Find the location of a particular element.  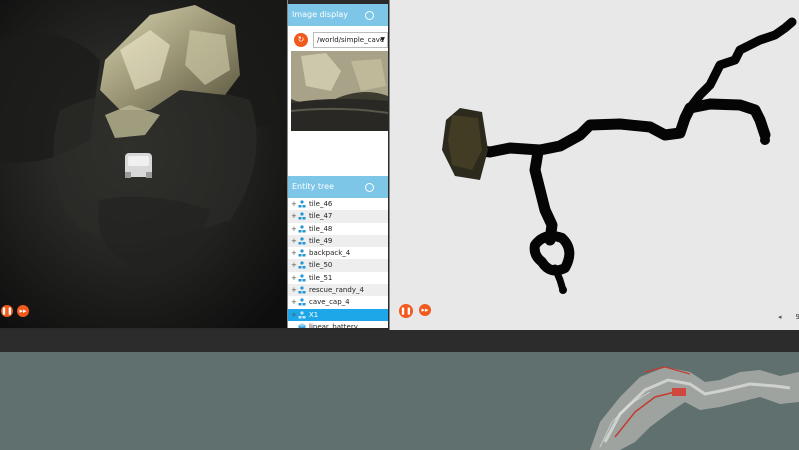

image-display-header: Image display is located at coordinates (338, 15).